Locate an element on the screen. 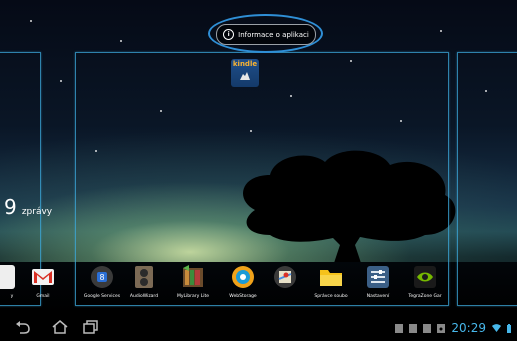 Image resolution: width=517 pixels, height=341 pixels. dock-app-label: y is located at coordinates (12, 296).